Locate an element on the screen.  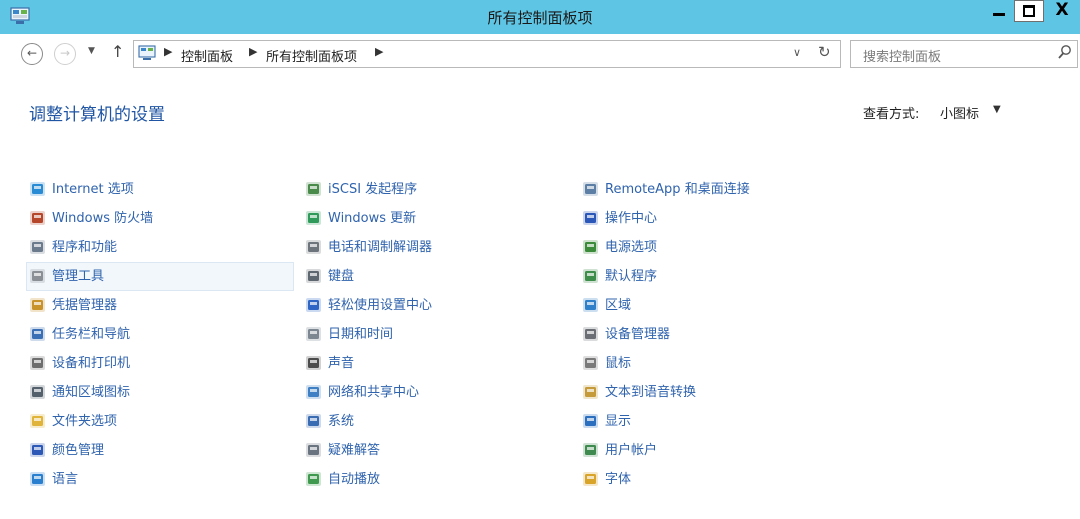
control-panel-item-label: 凭据管理器 is located at coordinates (84, 305).